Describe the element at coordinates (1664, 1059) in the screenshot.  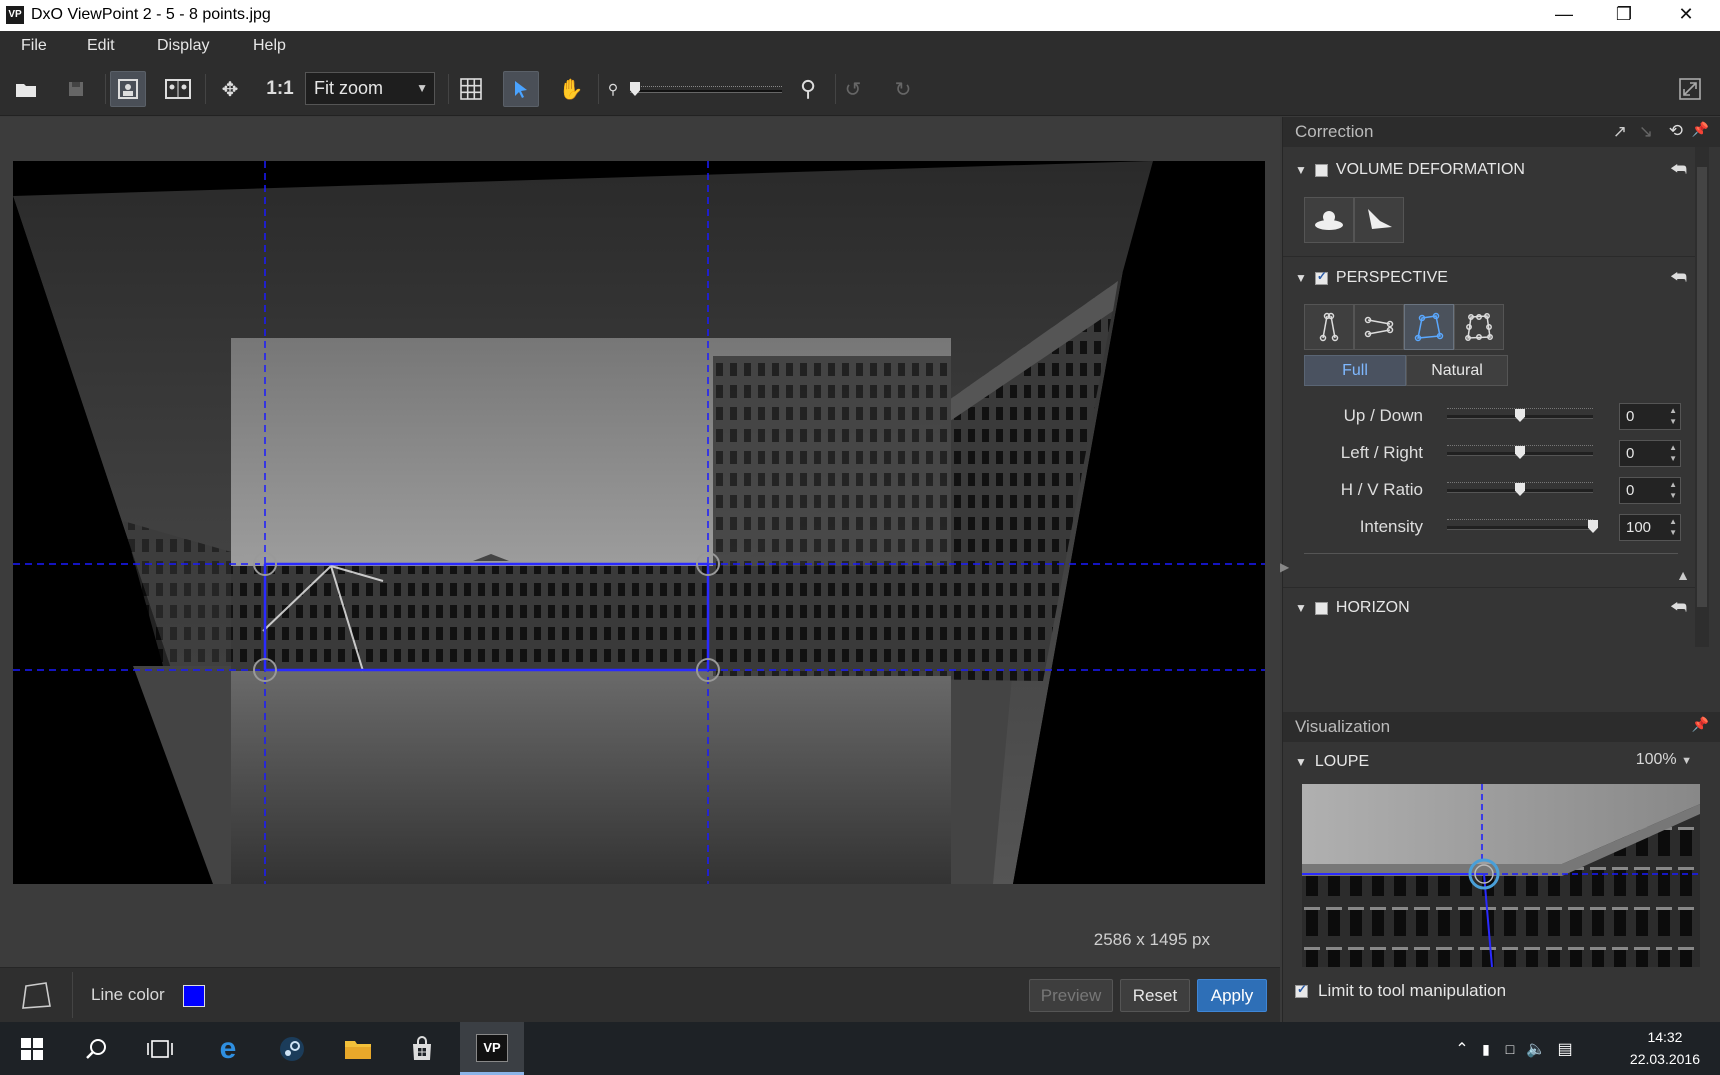
I see `clock-date: 22.03.2016` at that location.